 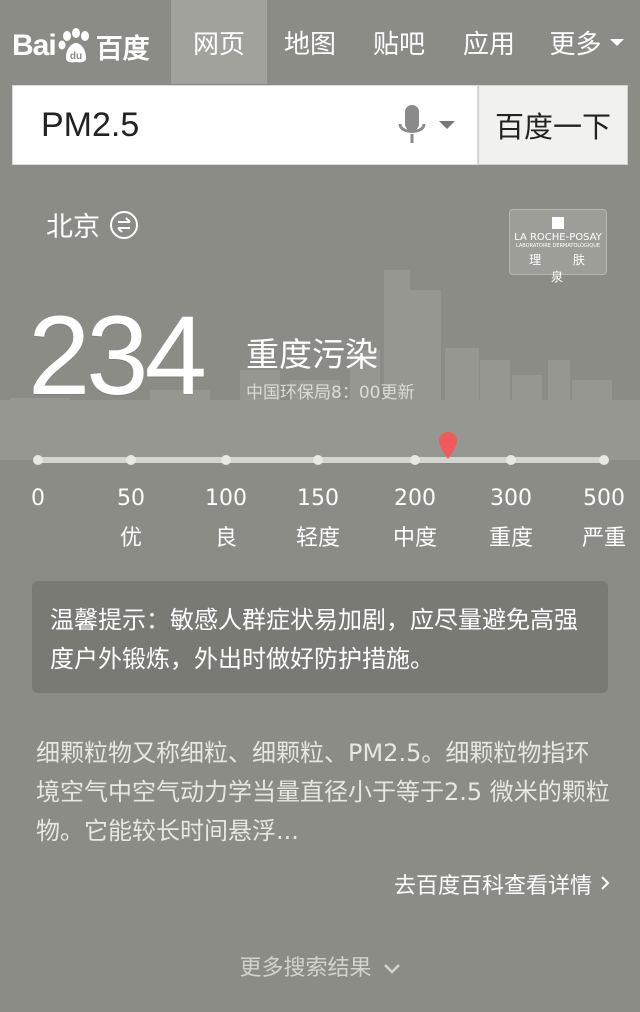 I want to click on baidu-logo: Bai du 百度, so click(x=87, y=46).